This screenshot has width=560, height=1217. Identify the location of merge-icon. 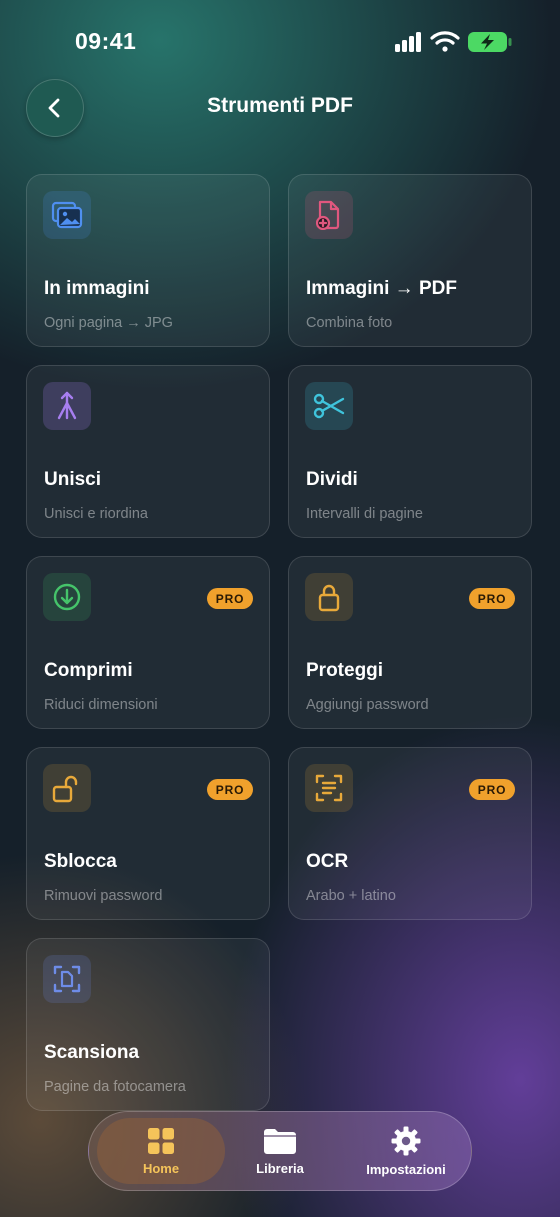
(67, 406).